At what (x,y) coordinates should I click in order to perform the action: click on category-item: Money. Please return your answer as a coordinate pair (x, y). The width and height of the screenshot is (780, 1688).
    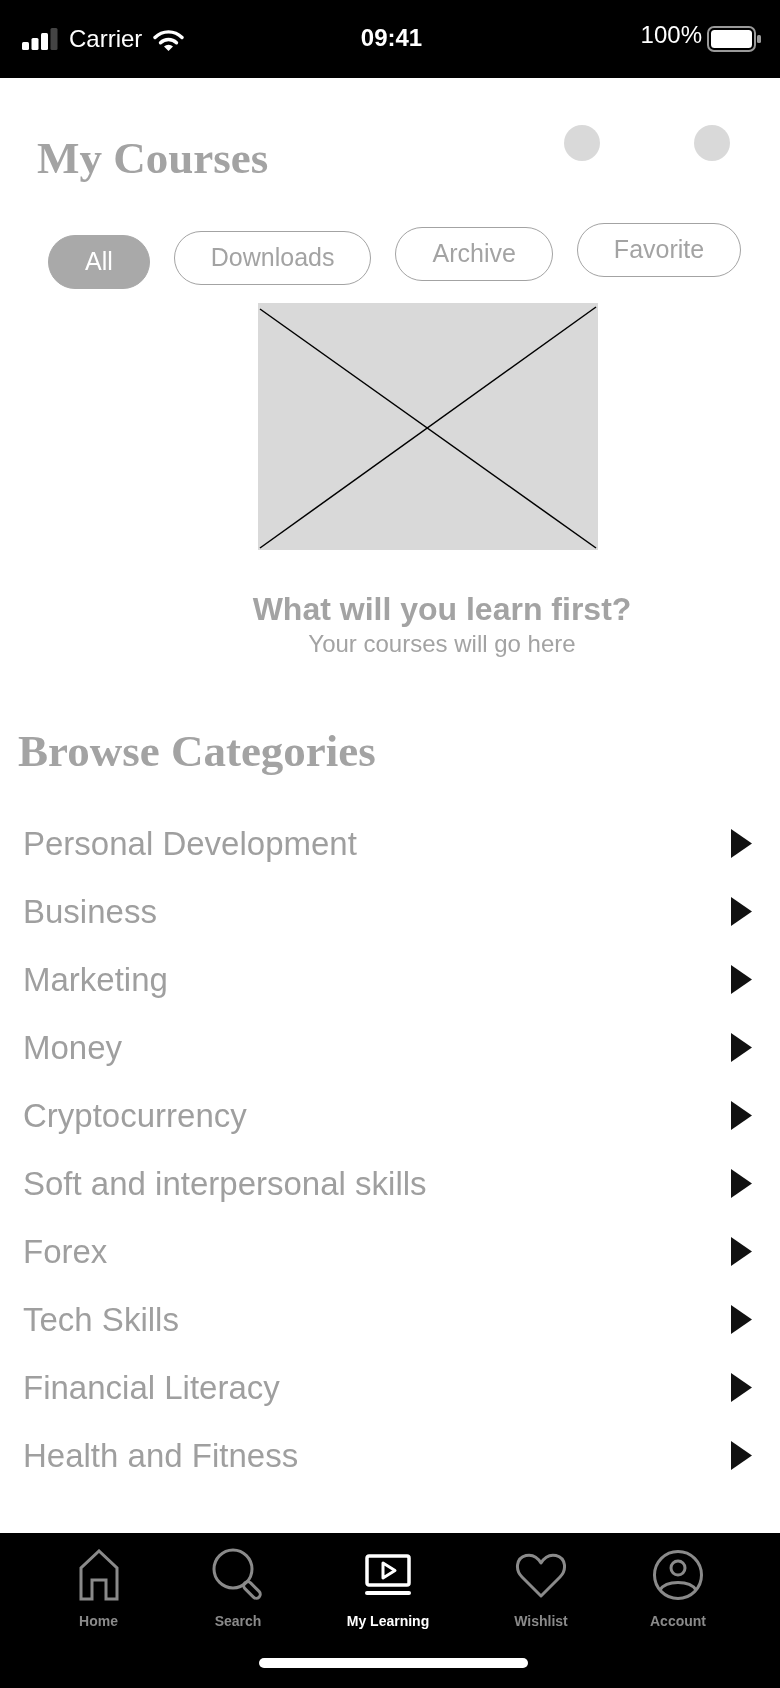
    Looking at the image, I should click on (390, 1047).